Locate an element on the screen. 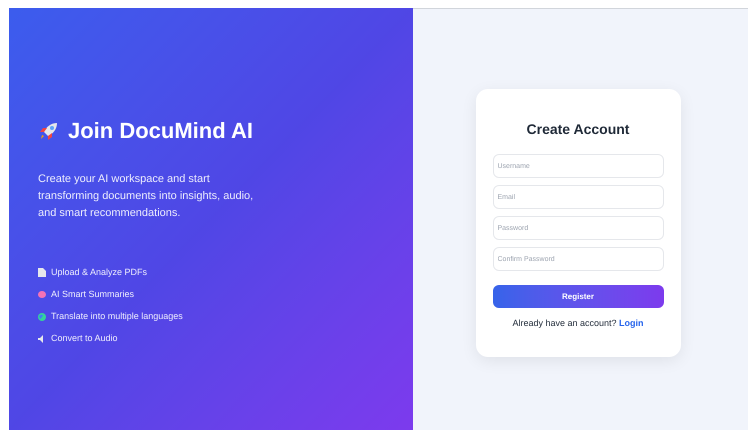  globe-icon is located at coordinates (42, 316).